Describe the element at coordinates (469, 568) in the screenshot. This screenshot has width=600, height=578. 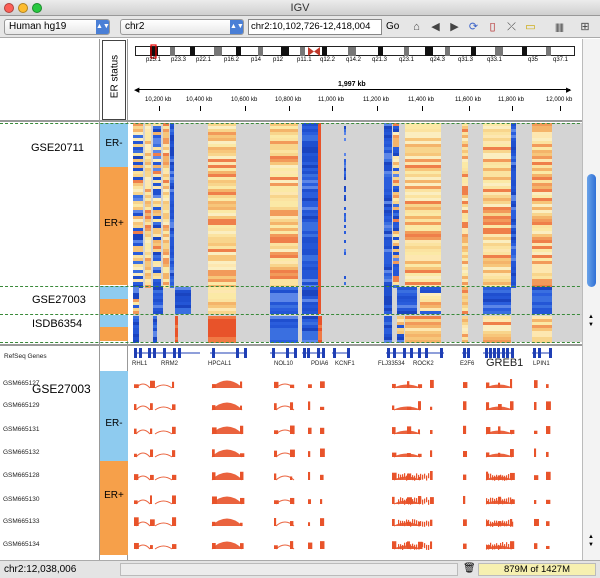
I see `trash-icon: 🗑` at that location.